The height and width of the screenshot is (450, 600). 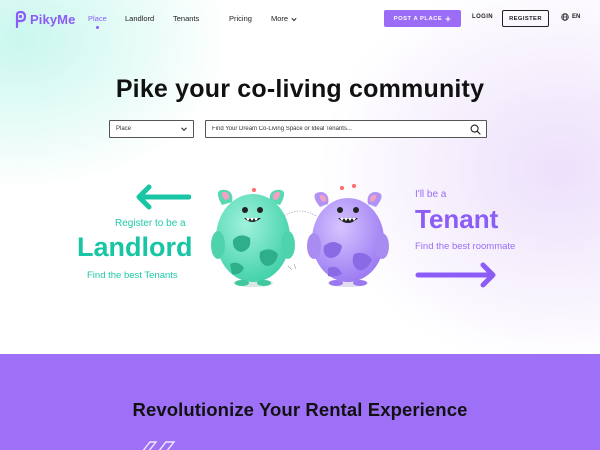 What do you see at coordinates (300, 89) in the screenshot?
I see `page-title: Pike your co-living community` at bounding box center [300, 89].